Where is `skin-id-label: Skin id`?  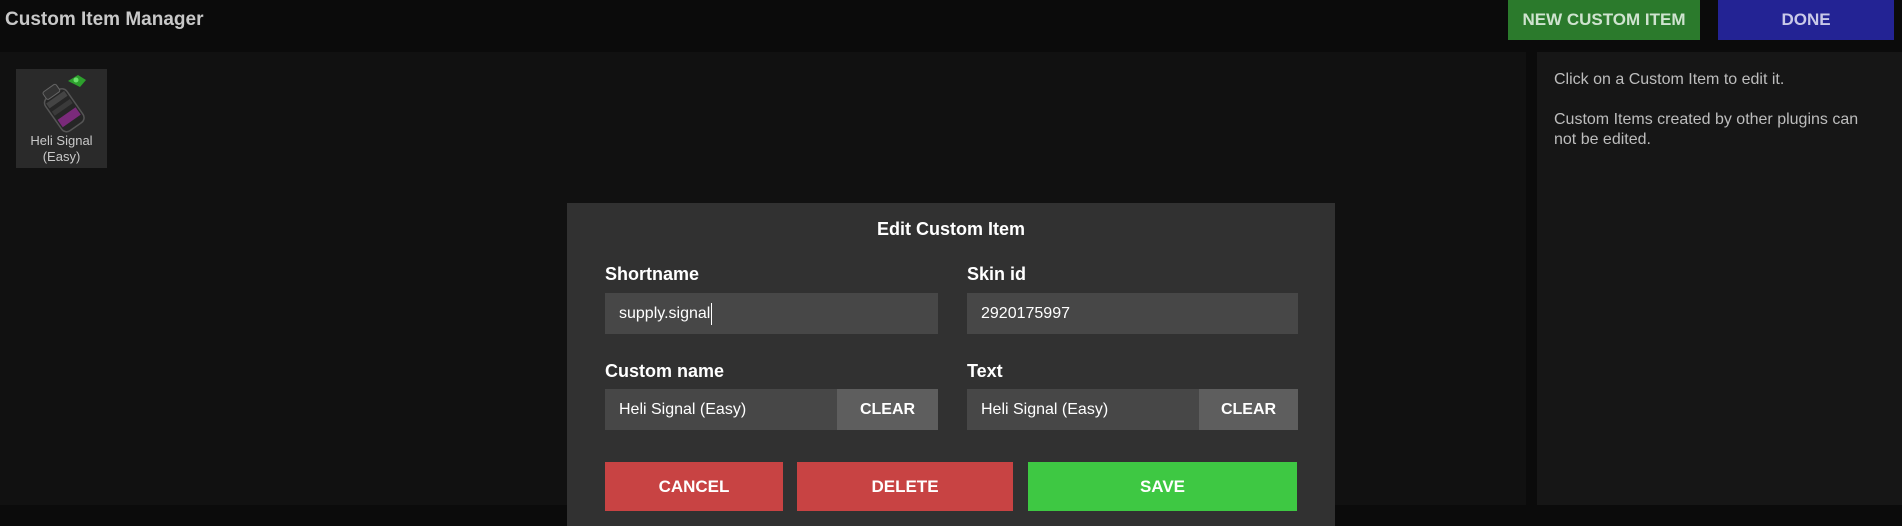 skin-id-label: Skin id is located at coordinates (997, 274).